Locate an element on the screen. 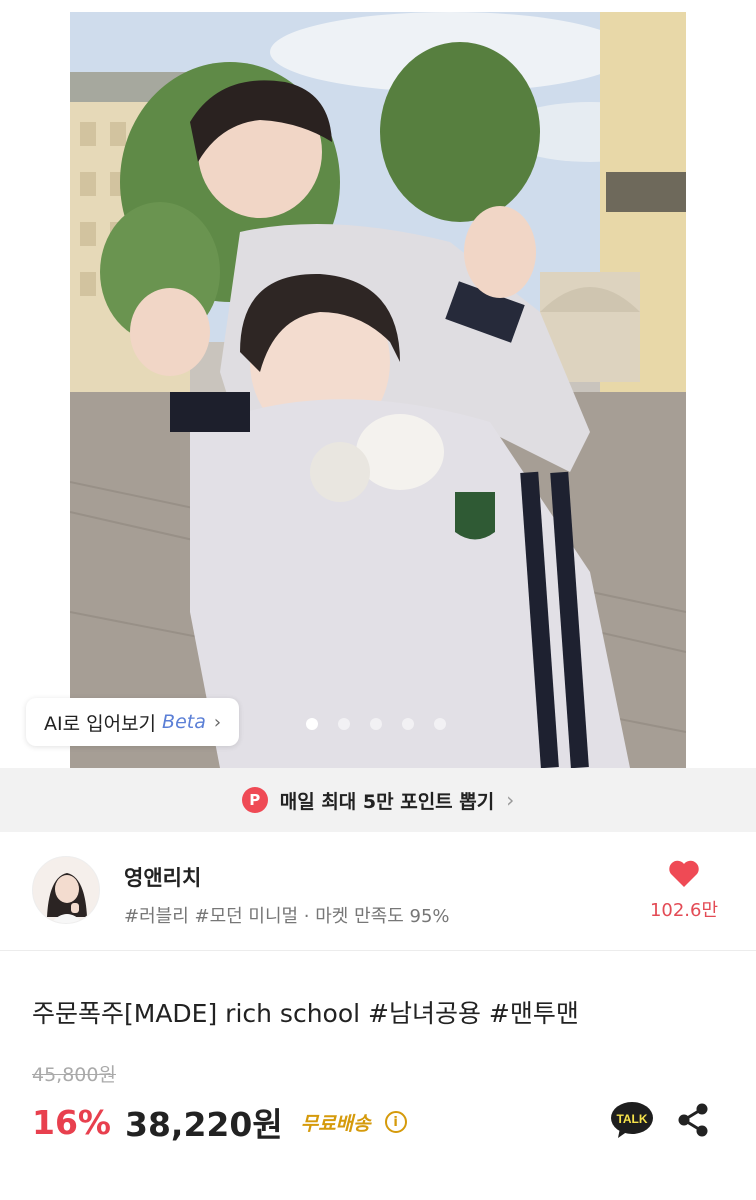  info-icon: i is located at coordinates (395, 1122).